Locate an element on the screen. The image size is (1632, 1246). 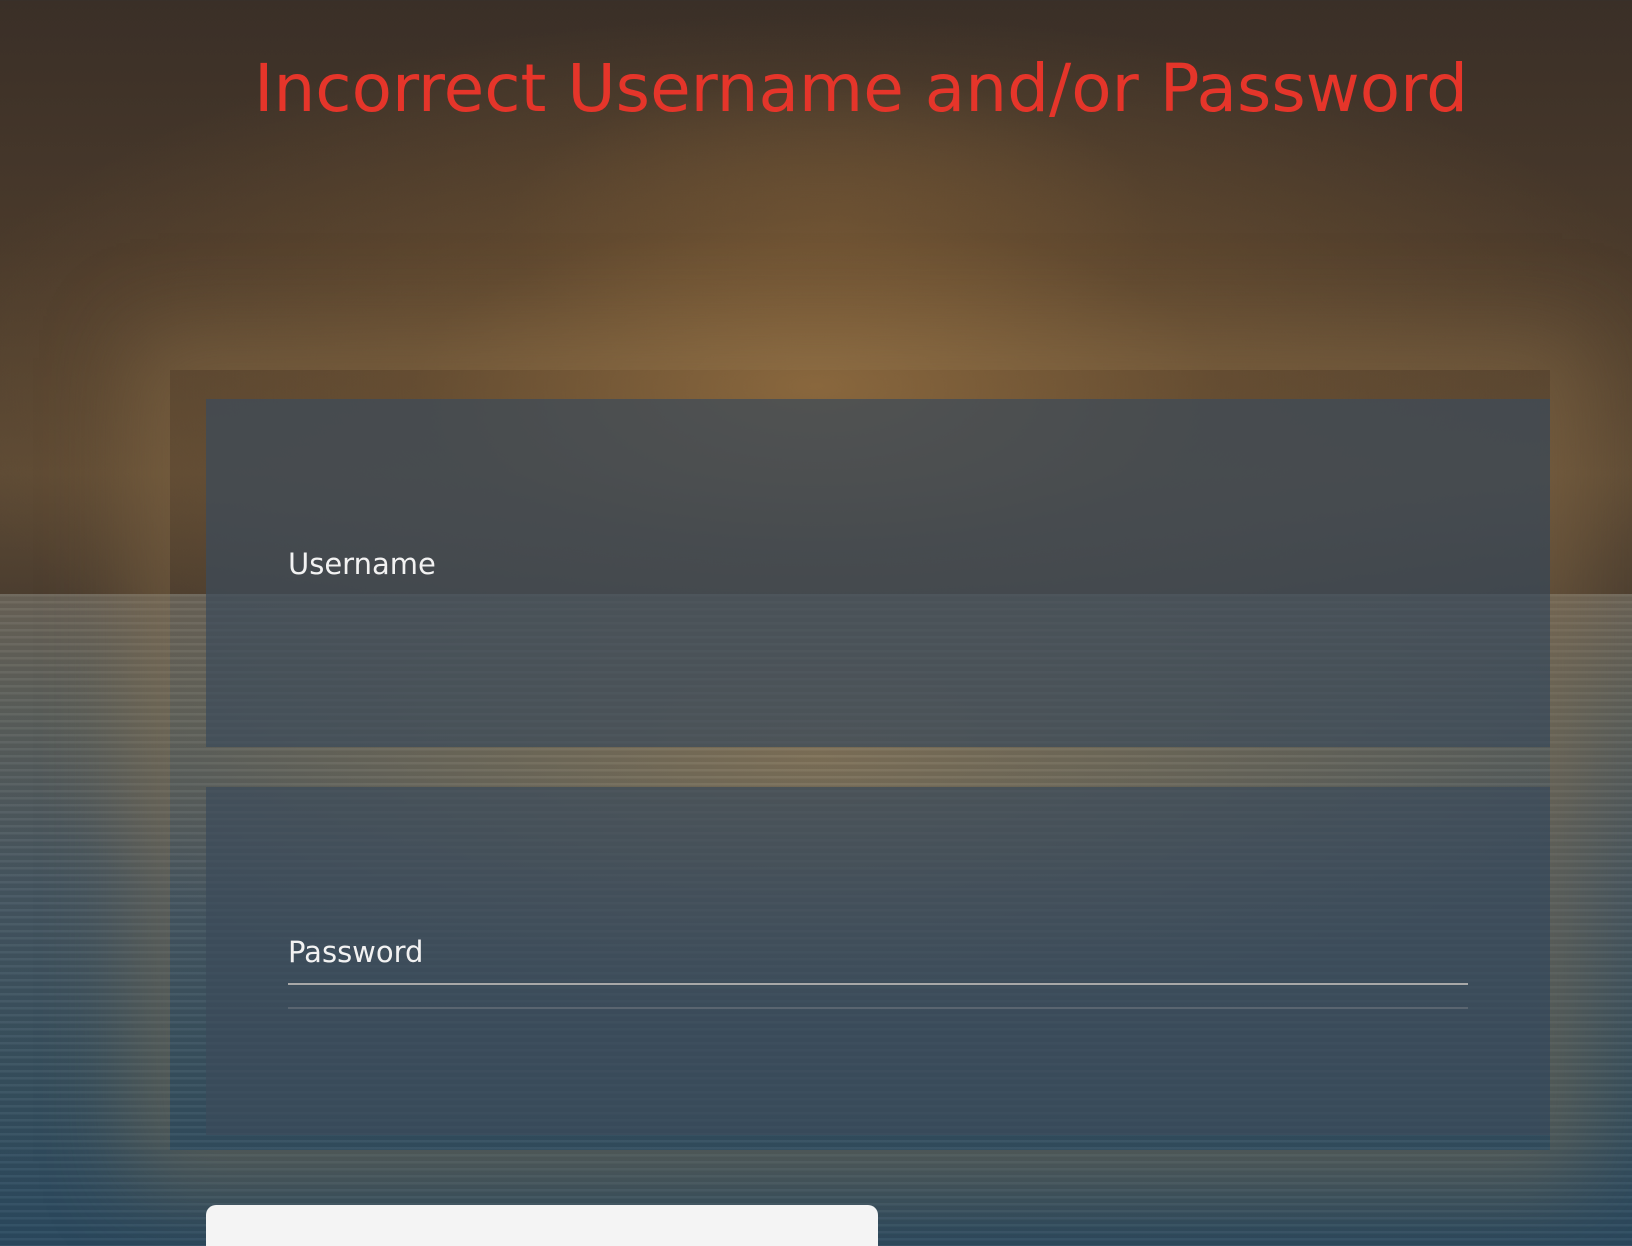
username-label: Username is located at coordinates (362, 564).